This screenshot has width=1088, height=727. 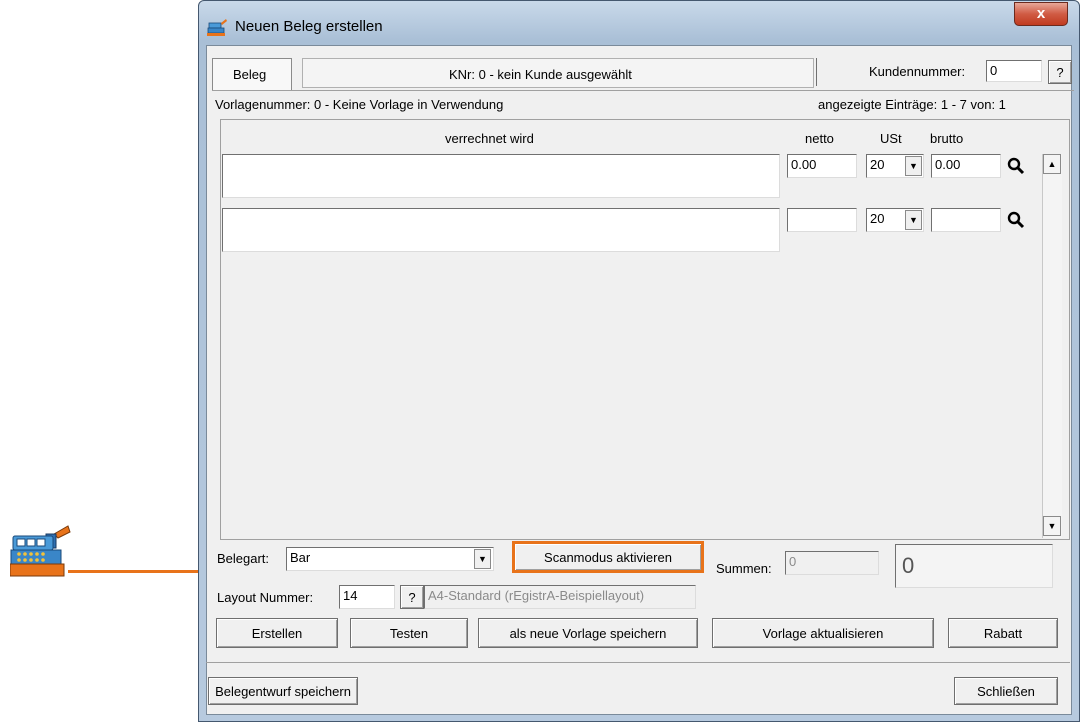 I want to click on tab-beleg-label: Beleg, so click(x=250, y=74).